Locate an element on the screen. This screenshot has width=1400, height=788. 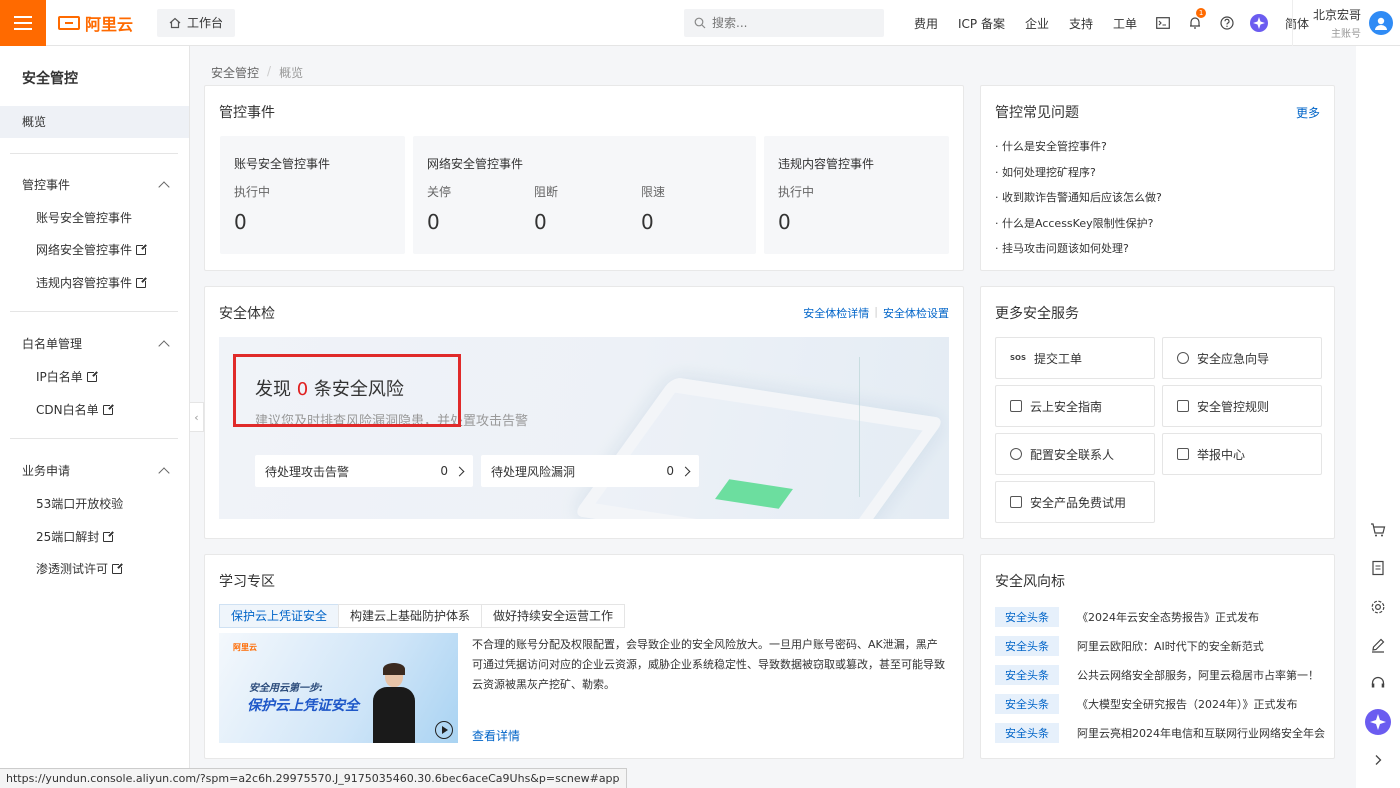
sidebar-item-account-events: 账号安全管控事件 is located at coordinates (84, 217).